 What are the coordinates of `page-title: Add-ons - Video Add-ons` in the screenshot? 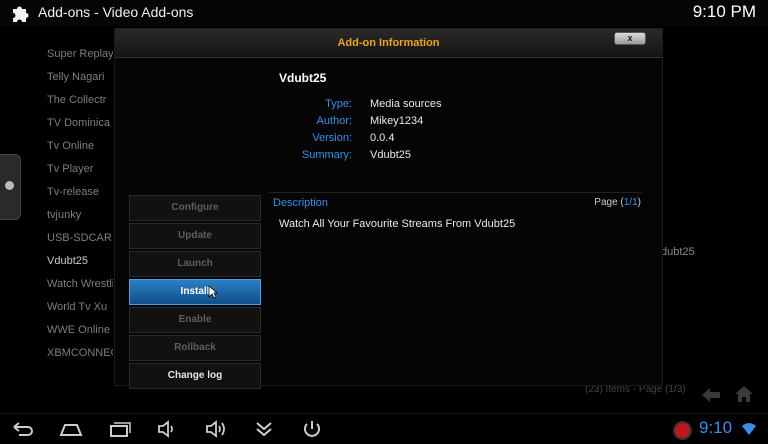 It's located at (116, 12).